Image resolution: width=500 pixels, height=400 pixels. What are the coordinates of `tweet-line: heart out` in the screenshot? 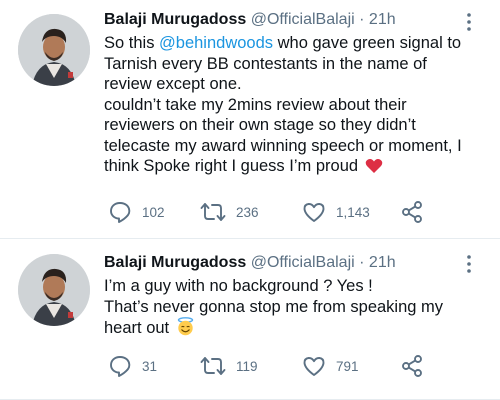 It's located at (294, 329).